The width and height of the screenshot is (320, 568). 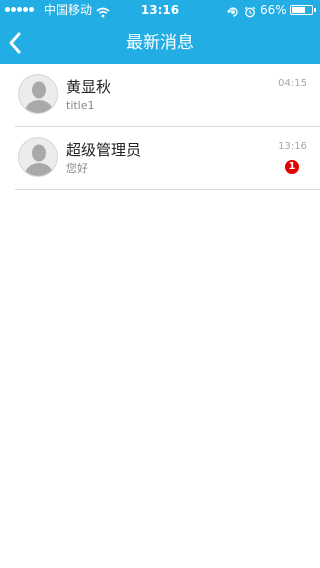 I want to click on message-preview: 您好, so click(x=77, y=168).